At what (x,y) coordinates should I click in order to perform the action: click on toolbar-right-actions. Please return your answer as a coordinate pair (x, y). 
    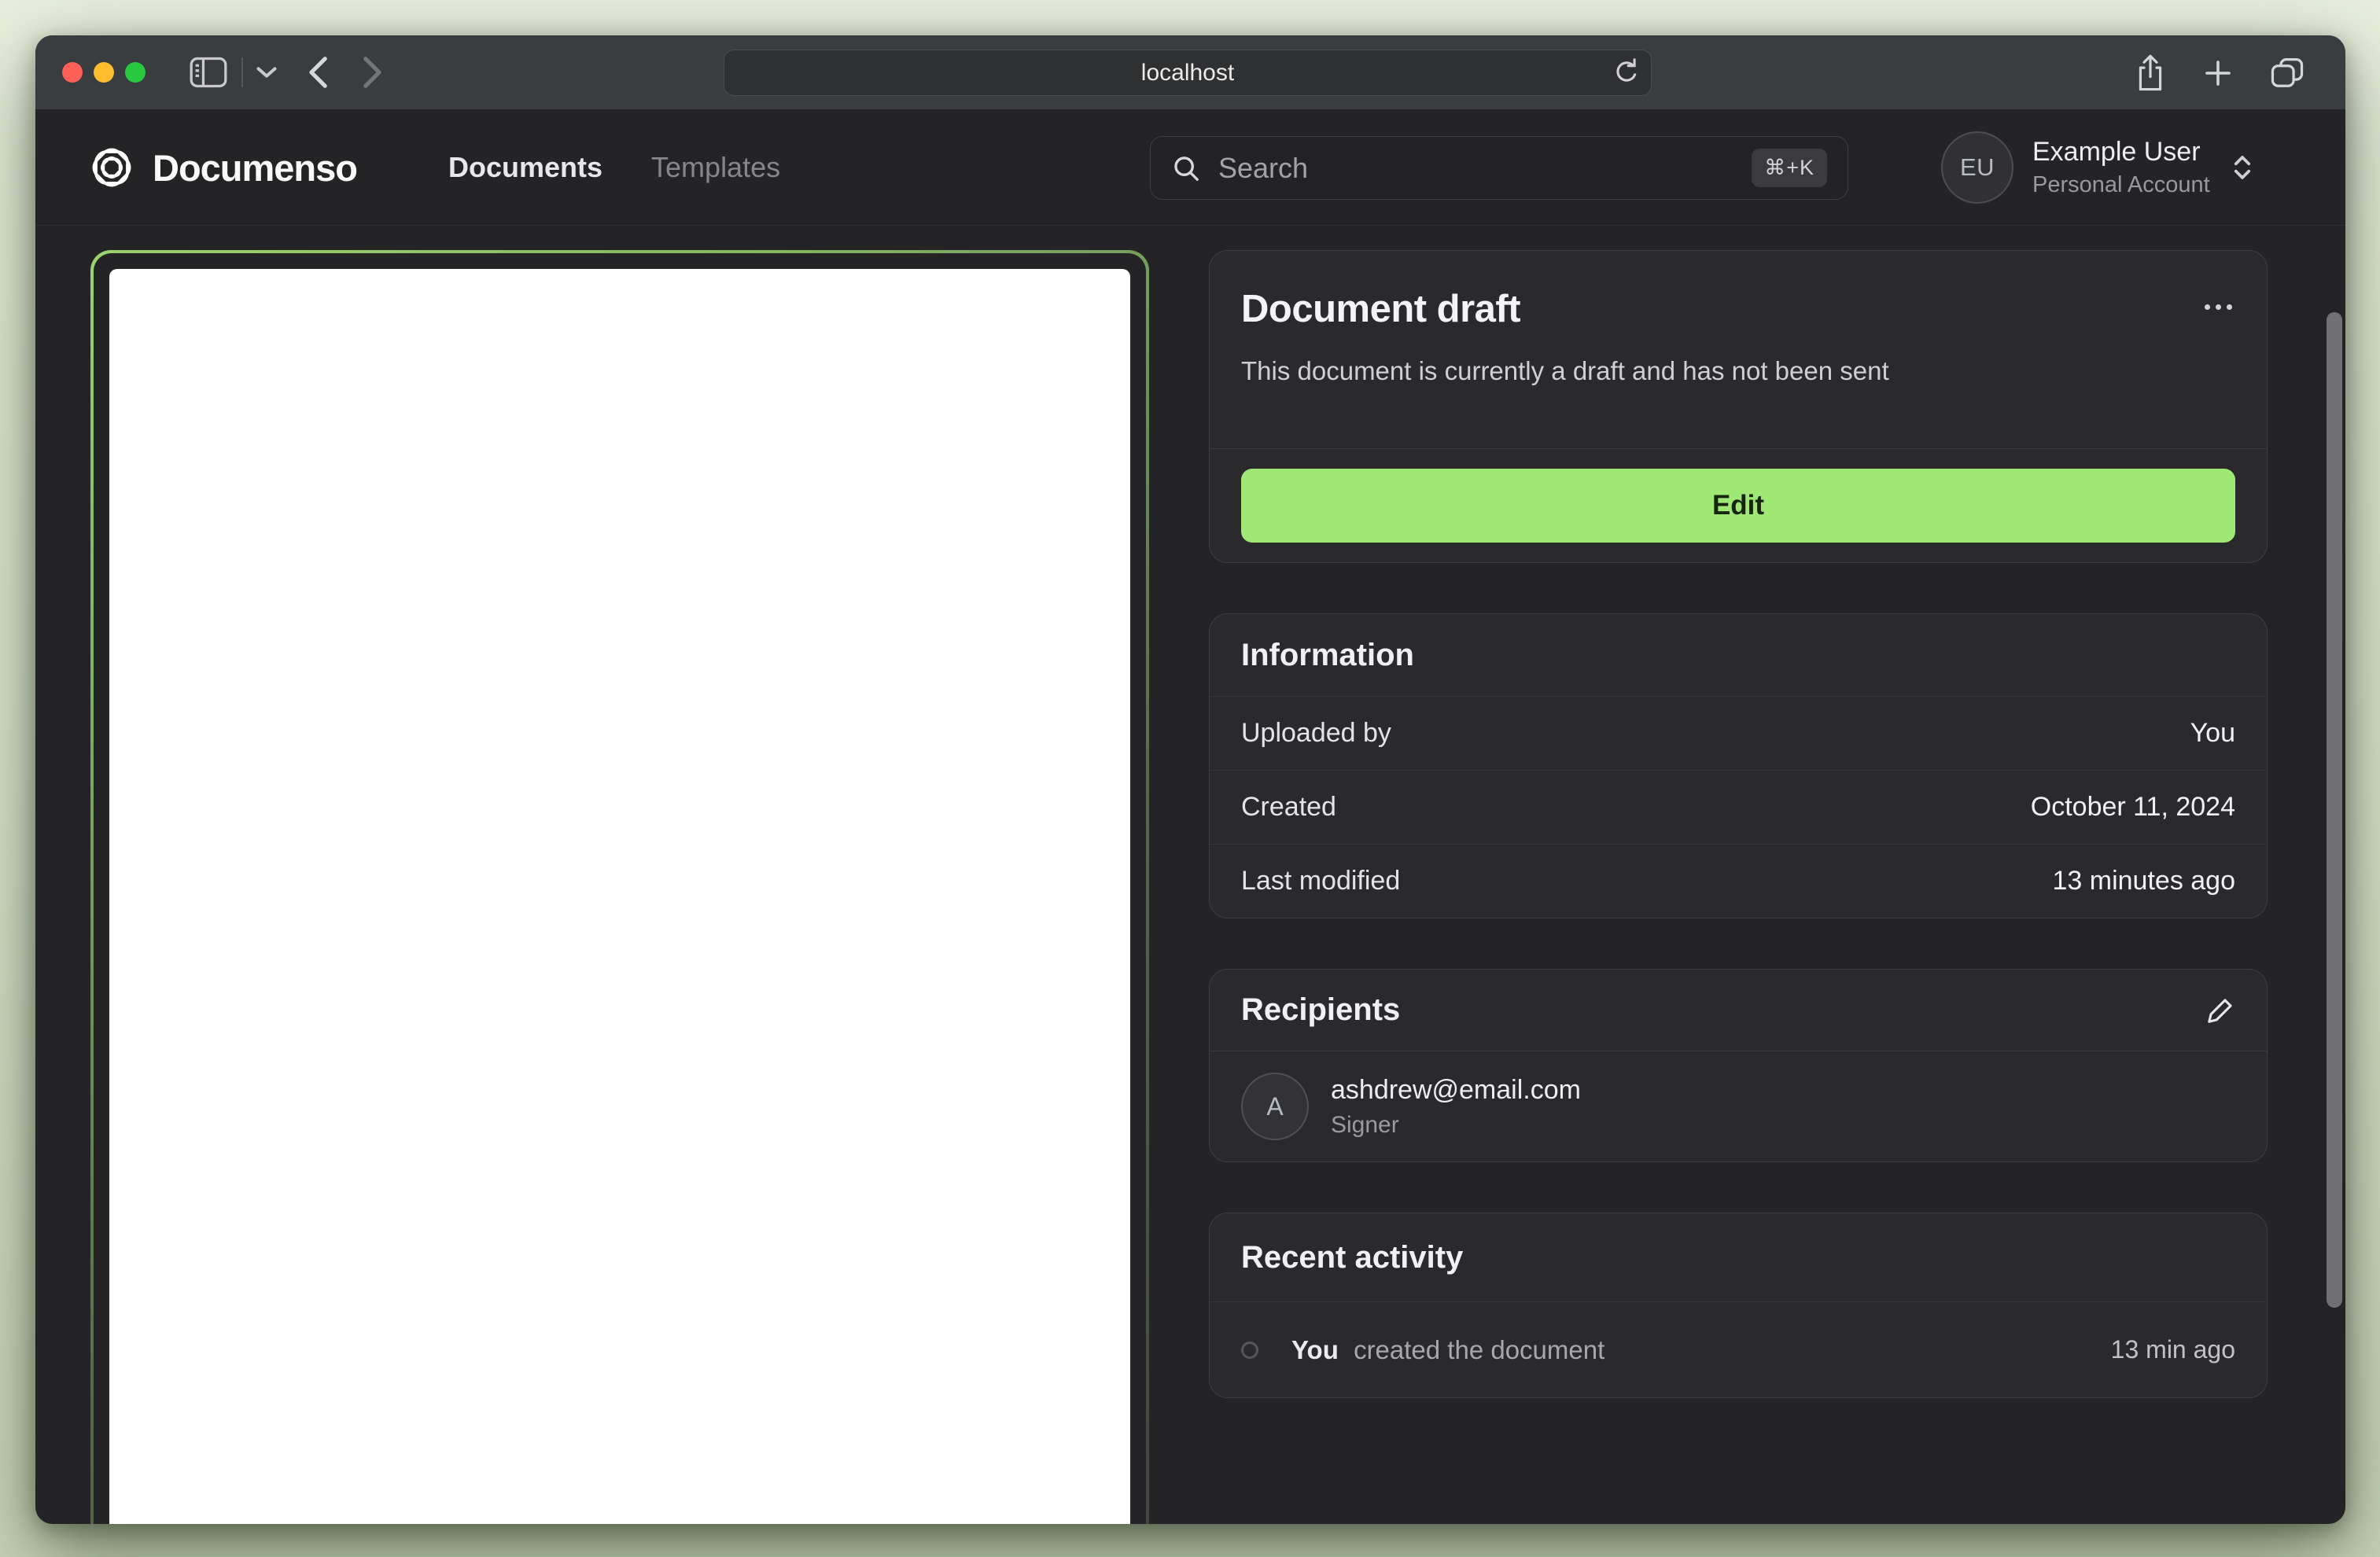
    Looking at the image, I should click on (2219, 72).